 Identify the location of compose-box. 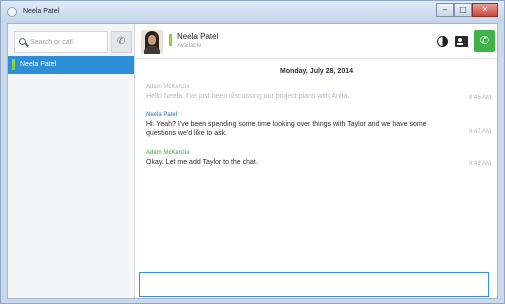
(314, 284).